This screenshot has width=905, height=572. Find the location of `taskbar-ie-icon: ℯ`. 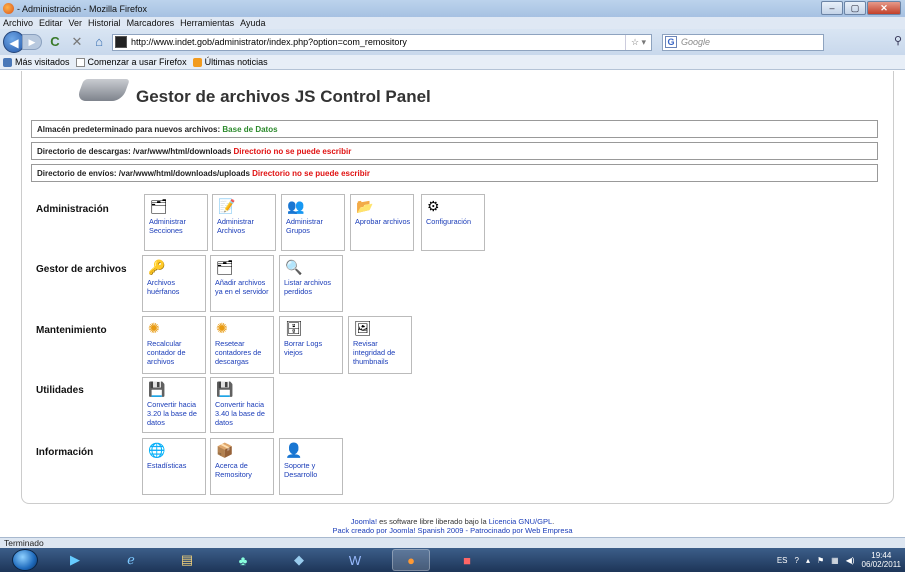

taskbar-ie-icon: ℯ is located at coordinates (131, 560).